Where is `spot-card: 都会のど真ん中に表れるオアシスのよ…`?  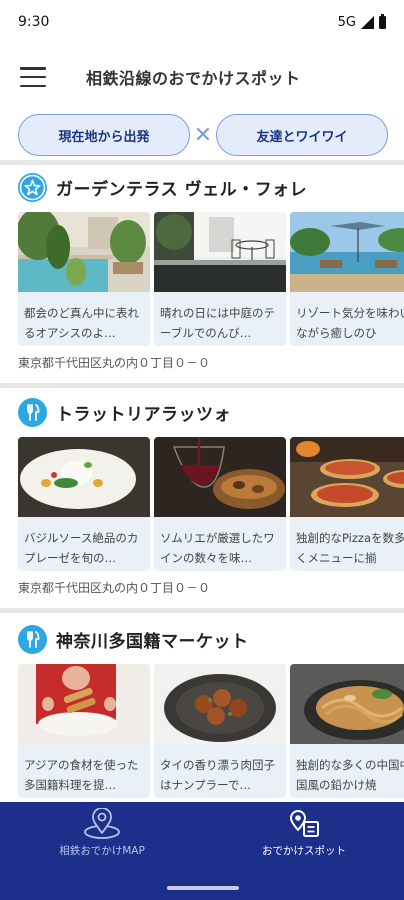
spot-card: 都会のど真ん中に表れるオアシスのよ… is located at coordinates (84, 279).